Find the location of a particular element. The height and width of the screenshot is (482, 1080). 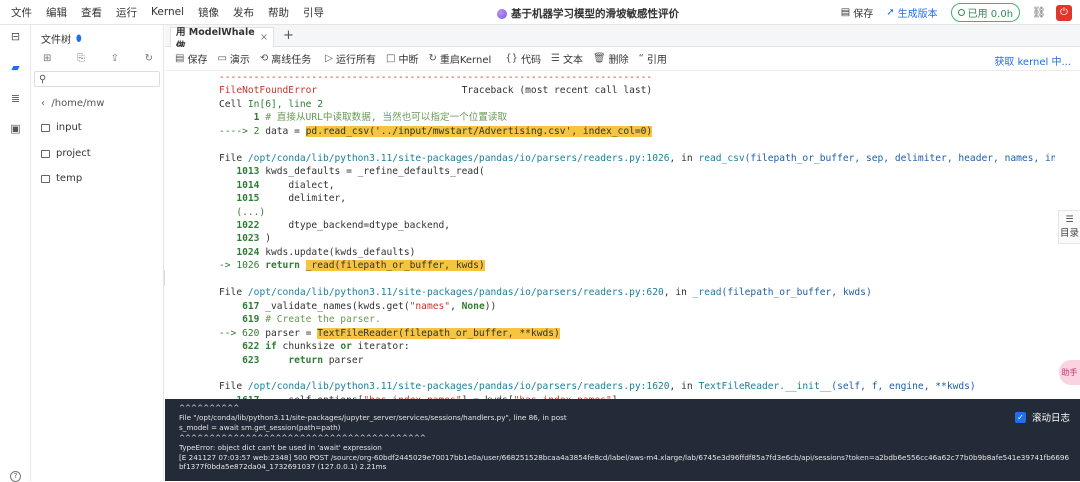

upload-icon: ⇪ is located at coordinates (115, 58).